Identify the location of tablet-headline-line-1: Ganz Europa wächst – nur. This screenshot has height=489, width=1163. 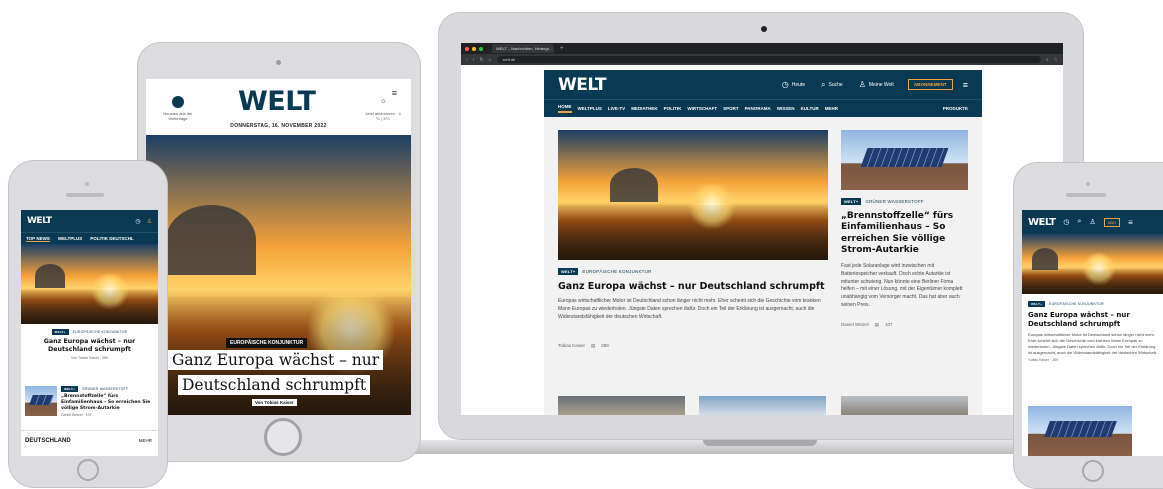
(276, 360).